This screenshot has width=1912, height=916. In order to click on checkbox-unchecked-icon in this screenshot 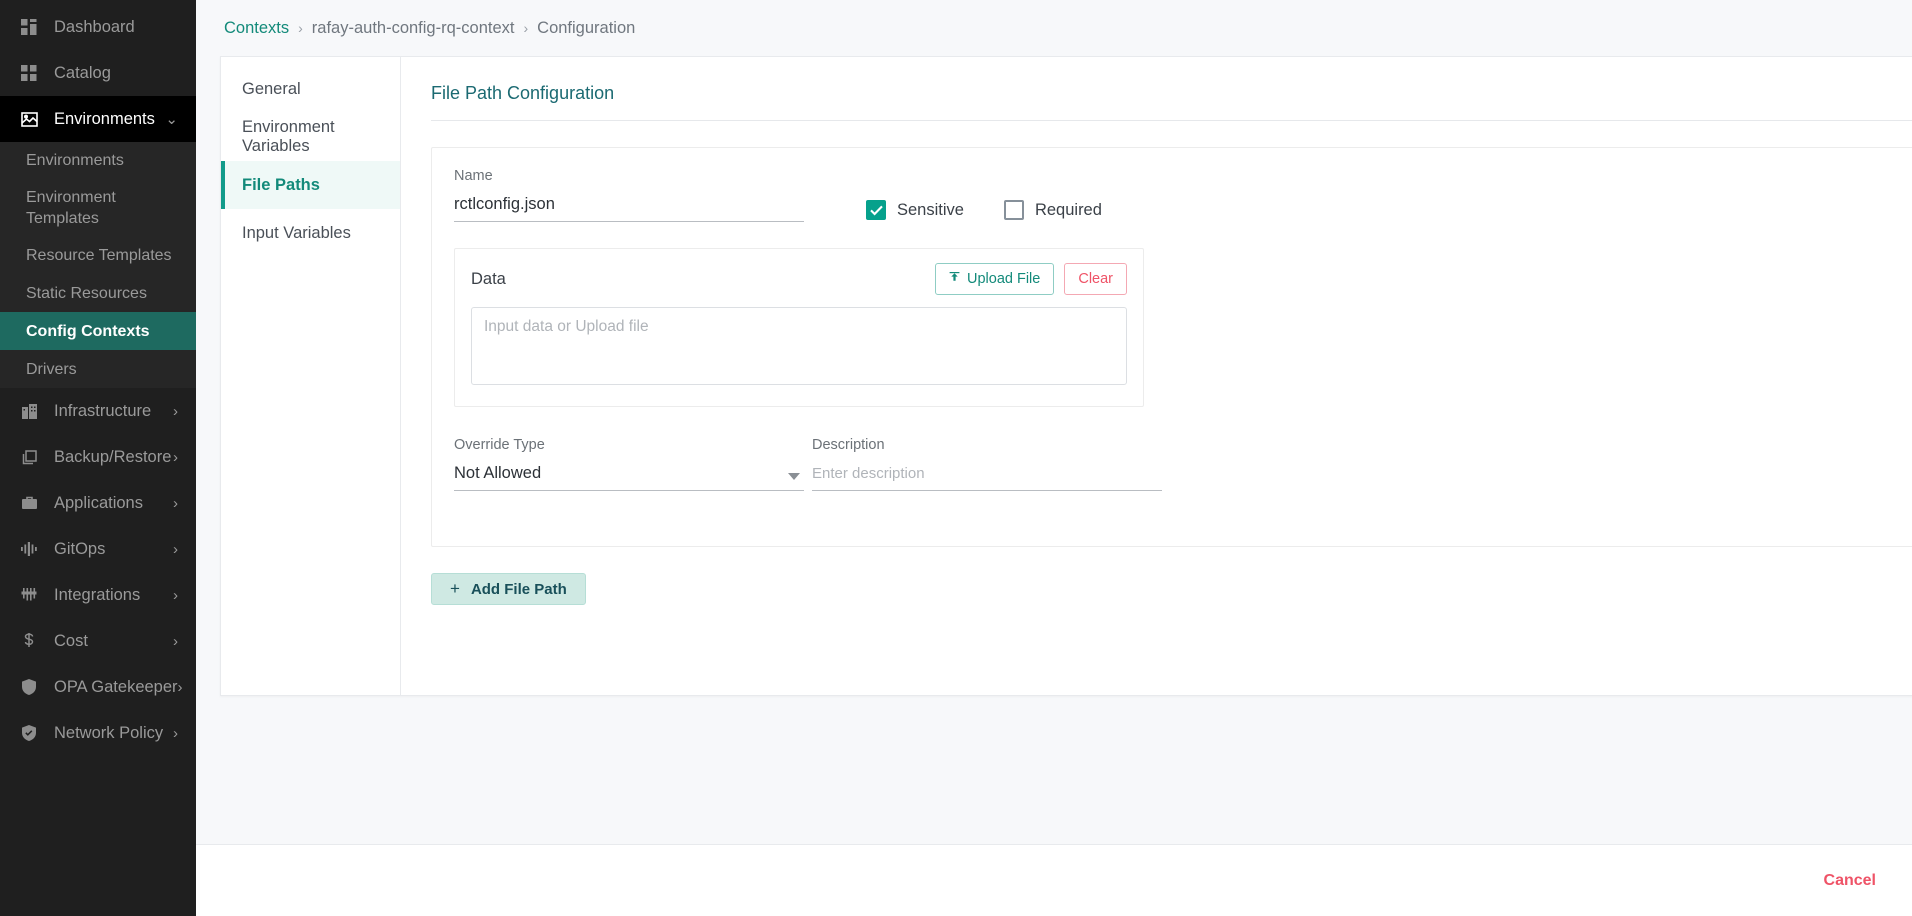, I will do `click(1013, 210)`.